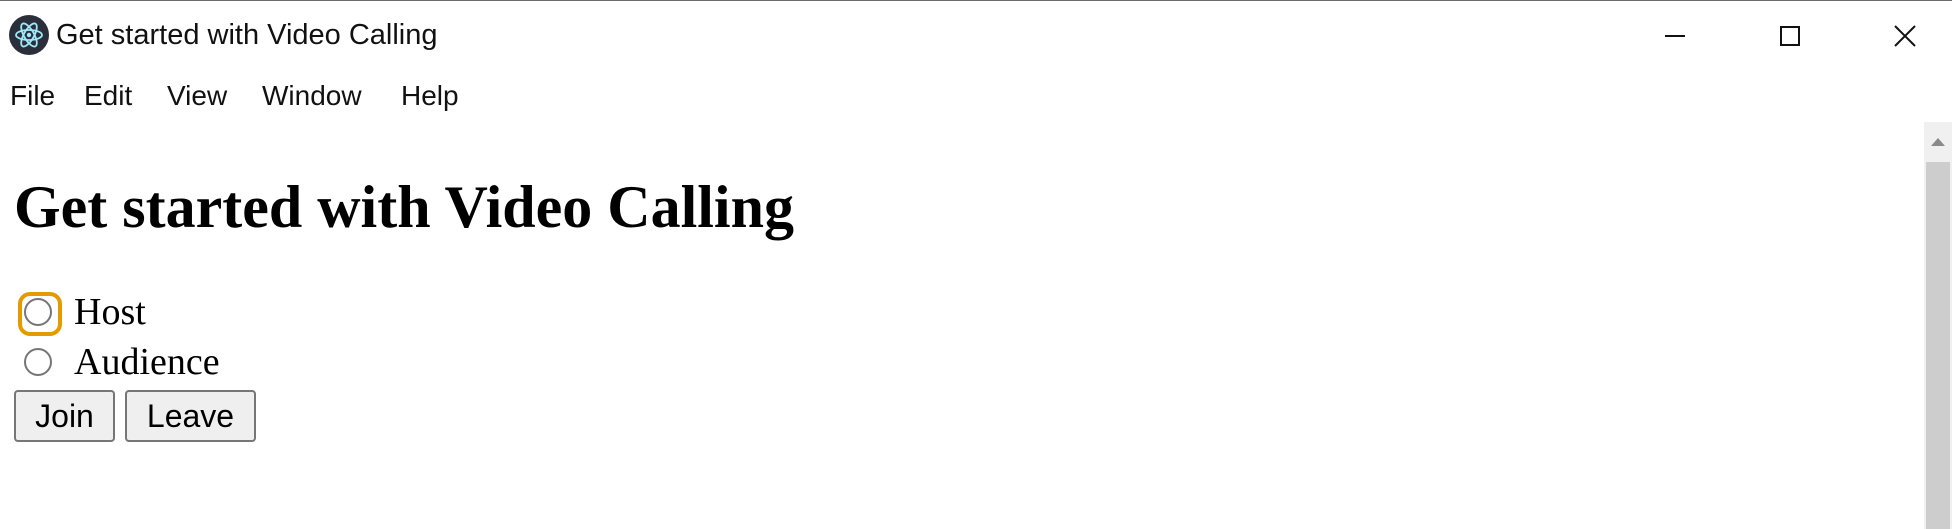  What do you see at coordinates (197, 96) in the screenshot?
I see `menu-view: View` at bounding box center [197, 96].